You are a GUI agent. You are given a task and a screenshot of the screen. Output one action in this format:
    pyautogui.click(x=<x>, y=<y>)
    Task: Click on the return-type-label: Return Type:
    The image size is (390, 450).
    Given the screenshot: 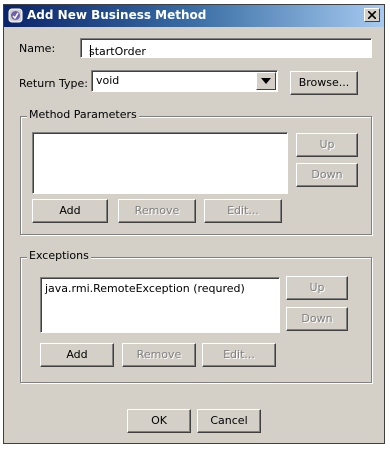 What is the action you would take?
    pyautogui.click(x=53, y=83)
    